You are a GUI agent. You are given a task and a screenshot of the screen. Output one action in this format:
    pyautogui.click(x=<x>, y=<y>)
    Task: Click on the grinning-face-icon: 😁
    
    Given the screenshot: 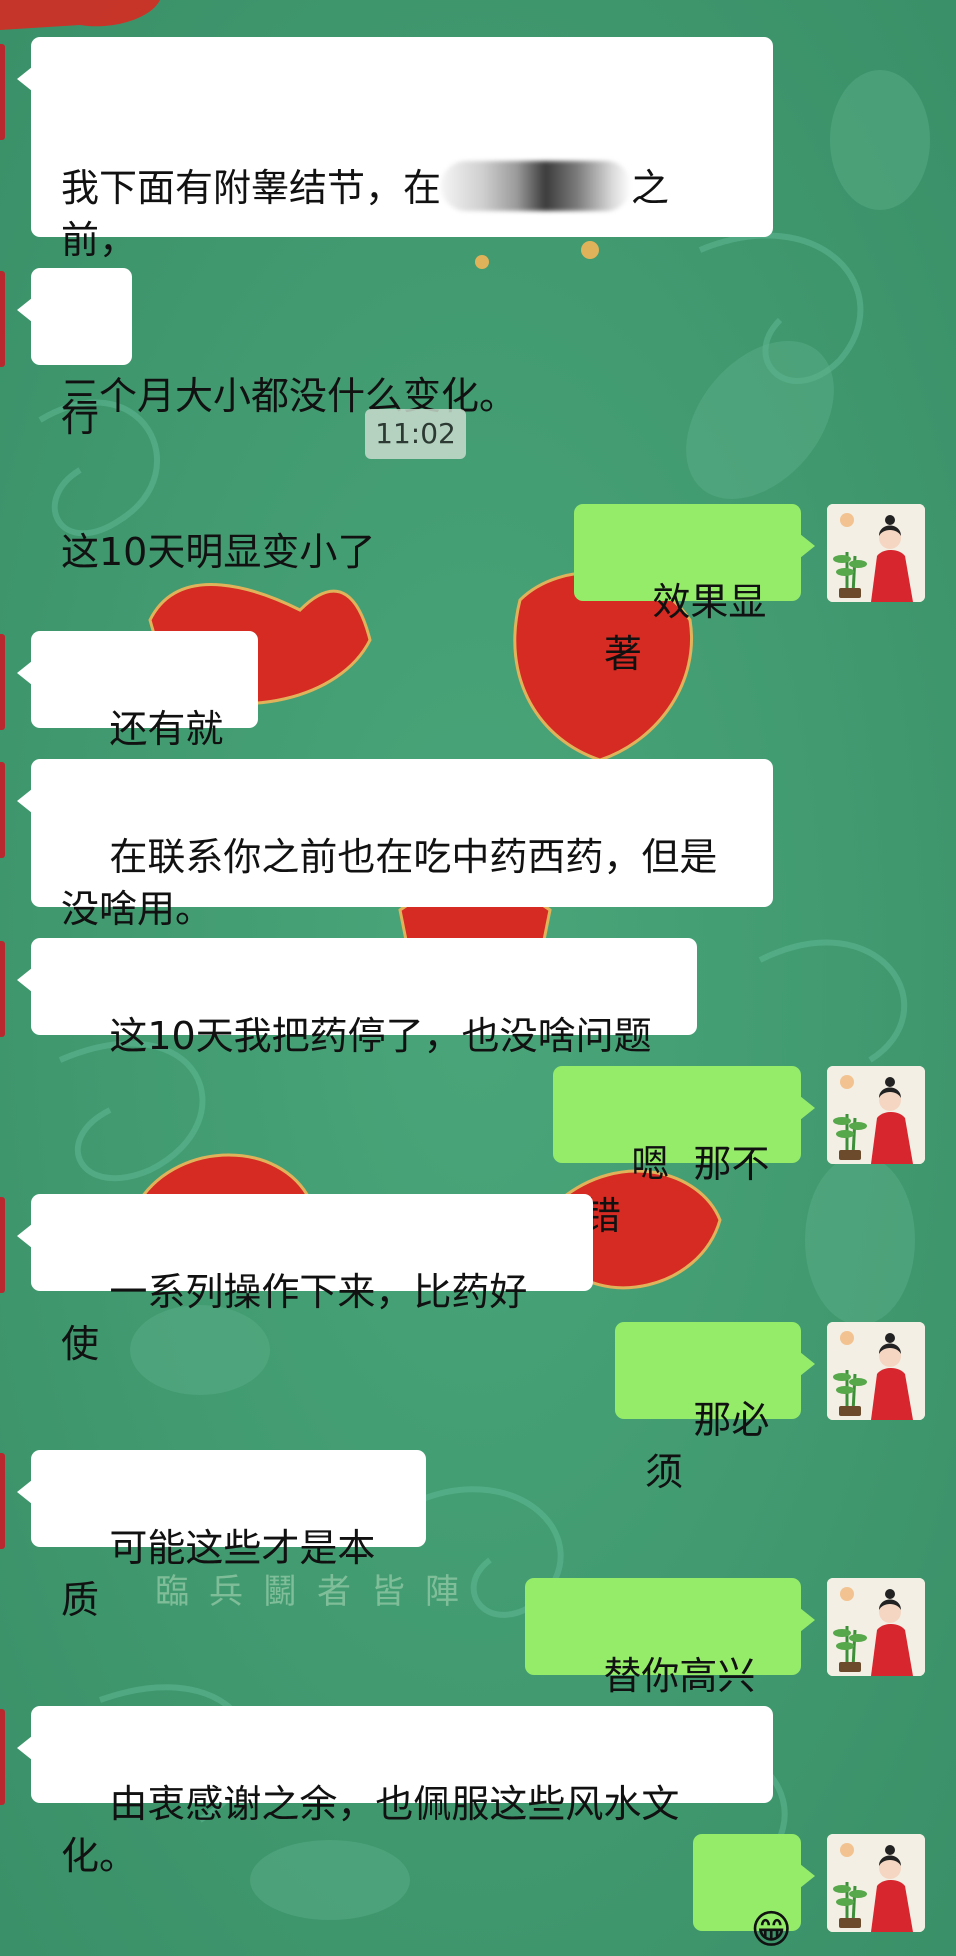 What is the action you would take?
    pyautogui.click(x=771, y=1930)
    